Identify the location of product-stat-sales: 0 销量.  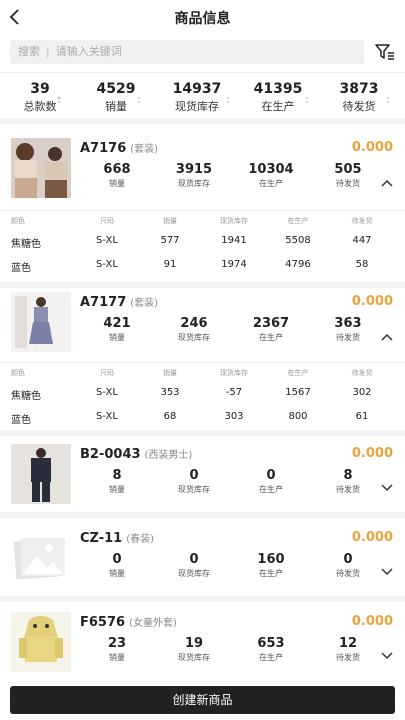
(117, 565).